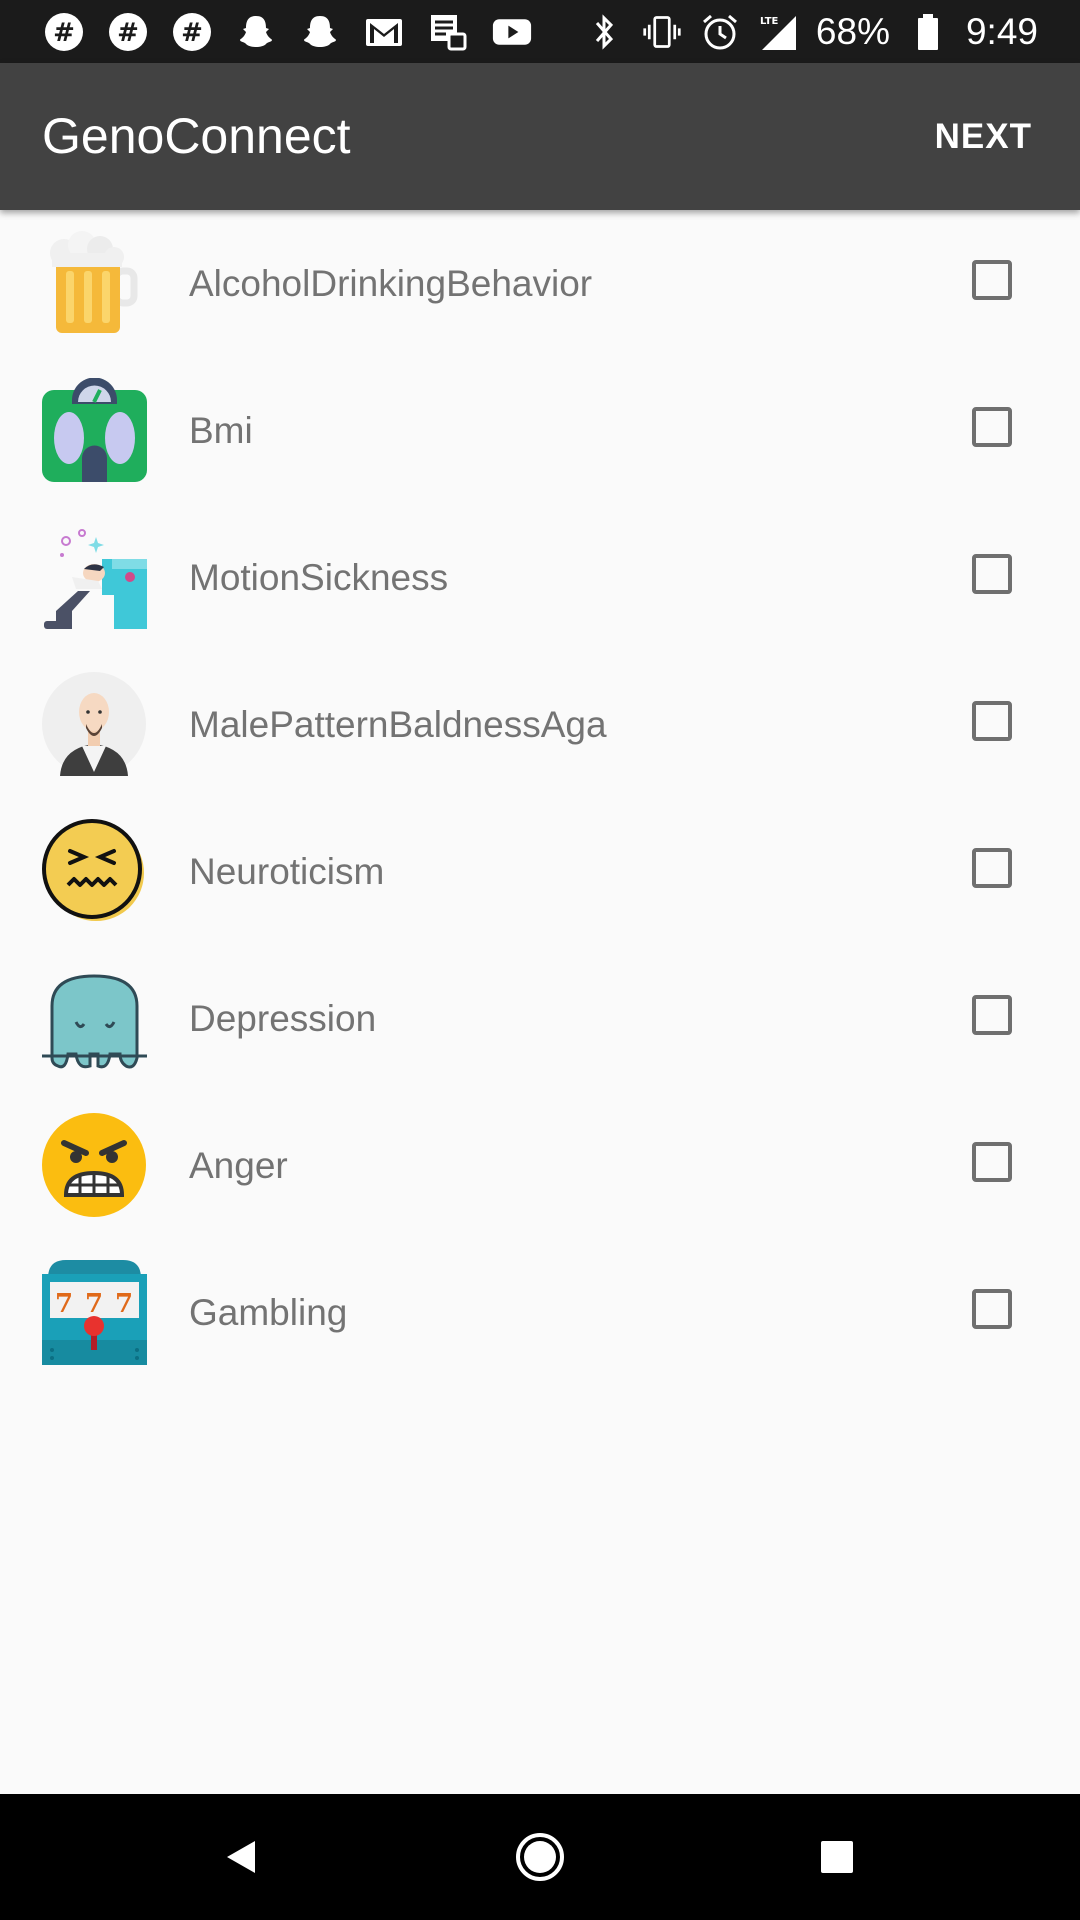  I want to click on navigation-bar, so click(540, 1857).